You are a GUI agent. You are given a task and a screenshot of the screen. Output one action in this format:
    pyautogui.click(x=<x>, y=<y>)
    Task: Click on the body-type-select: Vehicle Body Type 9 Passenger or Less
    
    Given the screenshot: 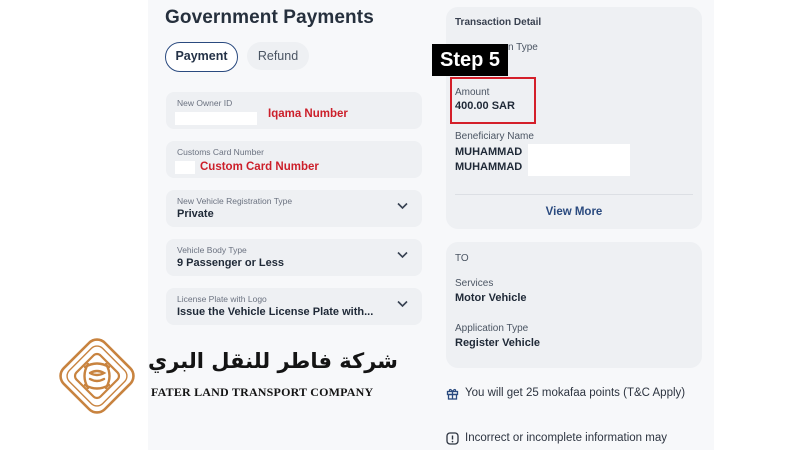 What is the action you would take?
    pyautogui.click(x=294, y=257)
    